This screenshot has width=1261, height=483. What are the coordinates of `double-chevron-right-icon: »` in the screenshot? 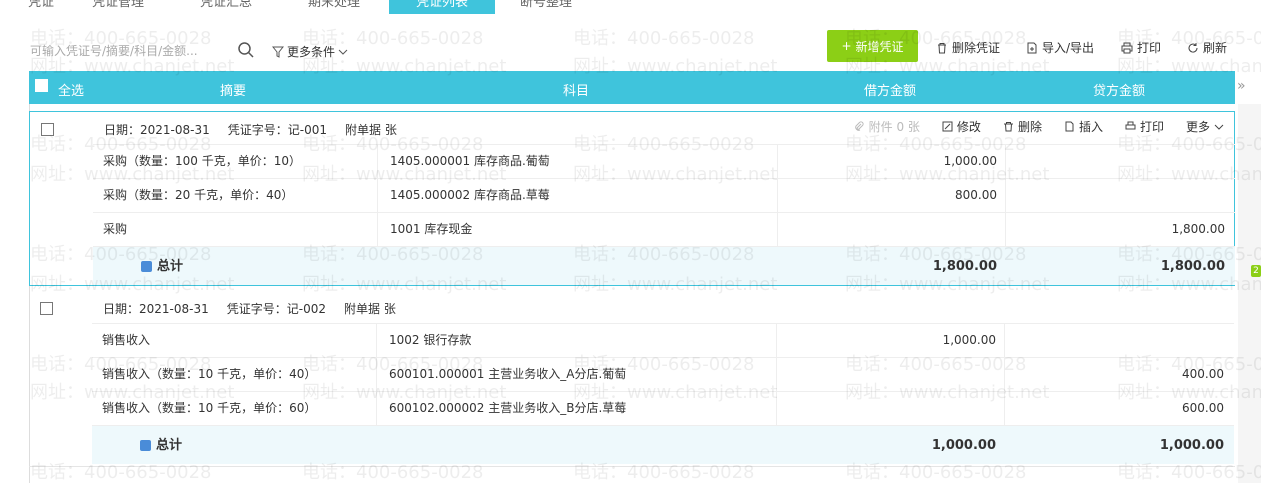 It's located at (1241, 86).